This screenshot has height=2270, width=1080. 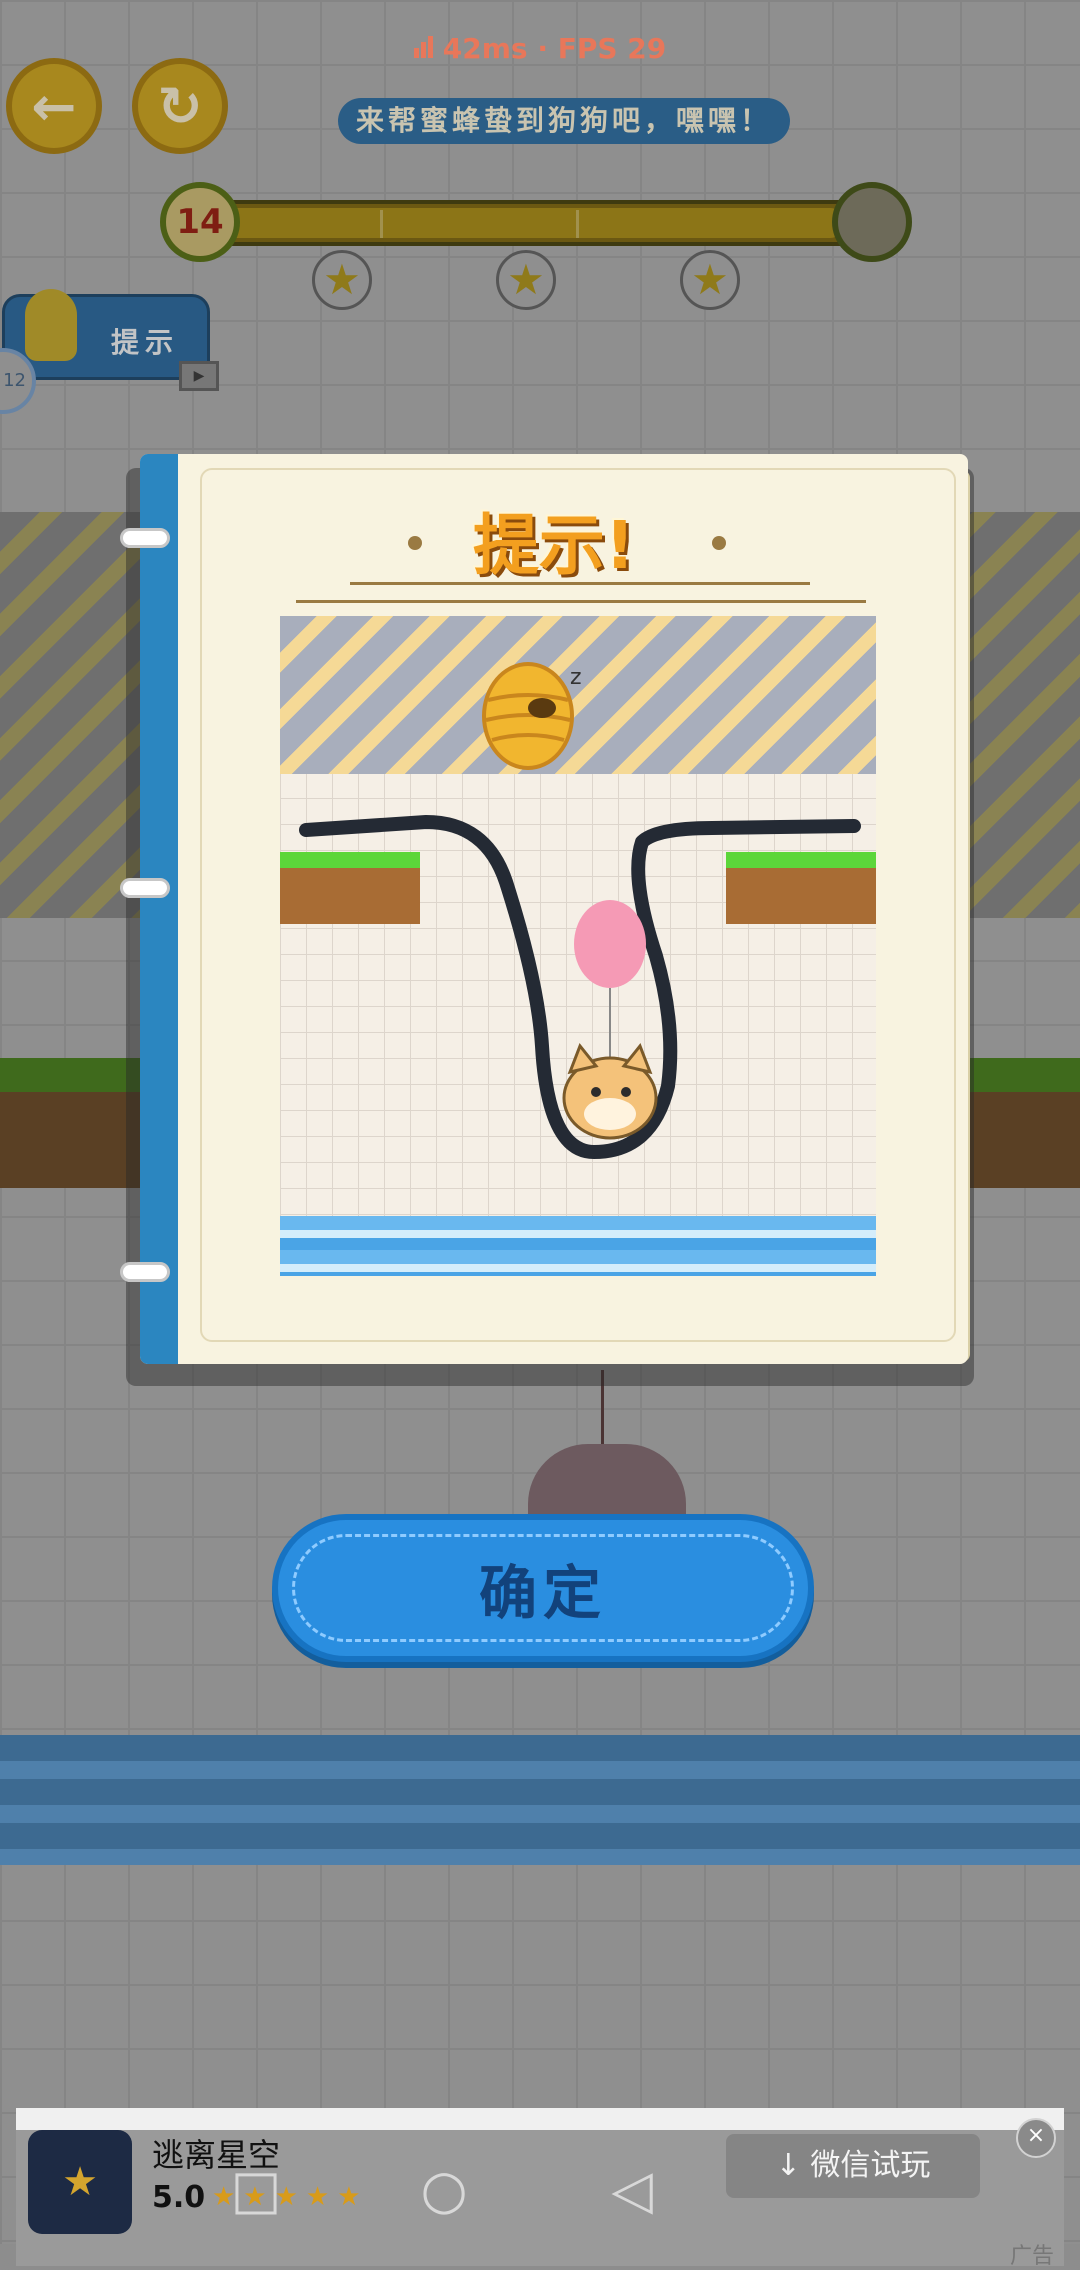 I want to click on ad-play-label: 微信试玩, so click(x=870, y=2165).